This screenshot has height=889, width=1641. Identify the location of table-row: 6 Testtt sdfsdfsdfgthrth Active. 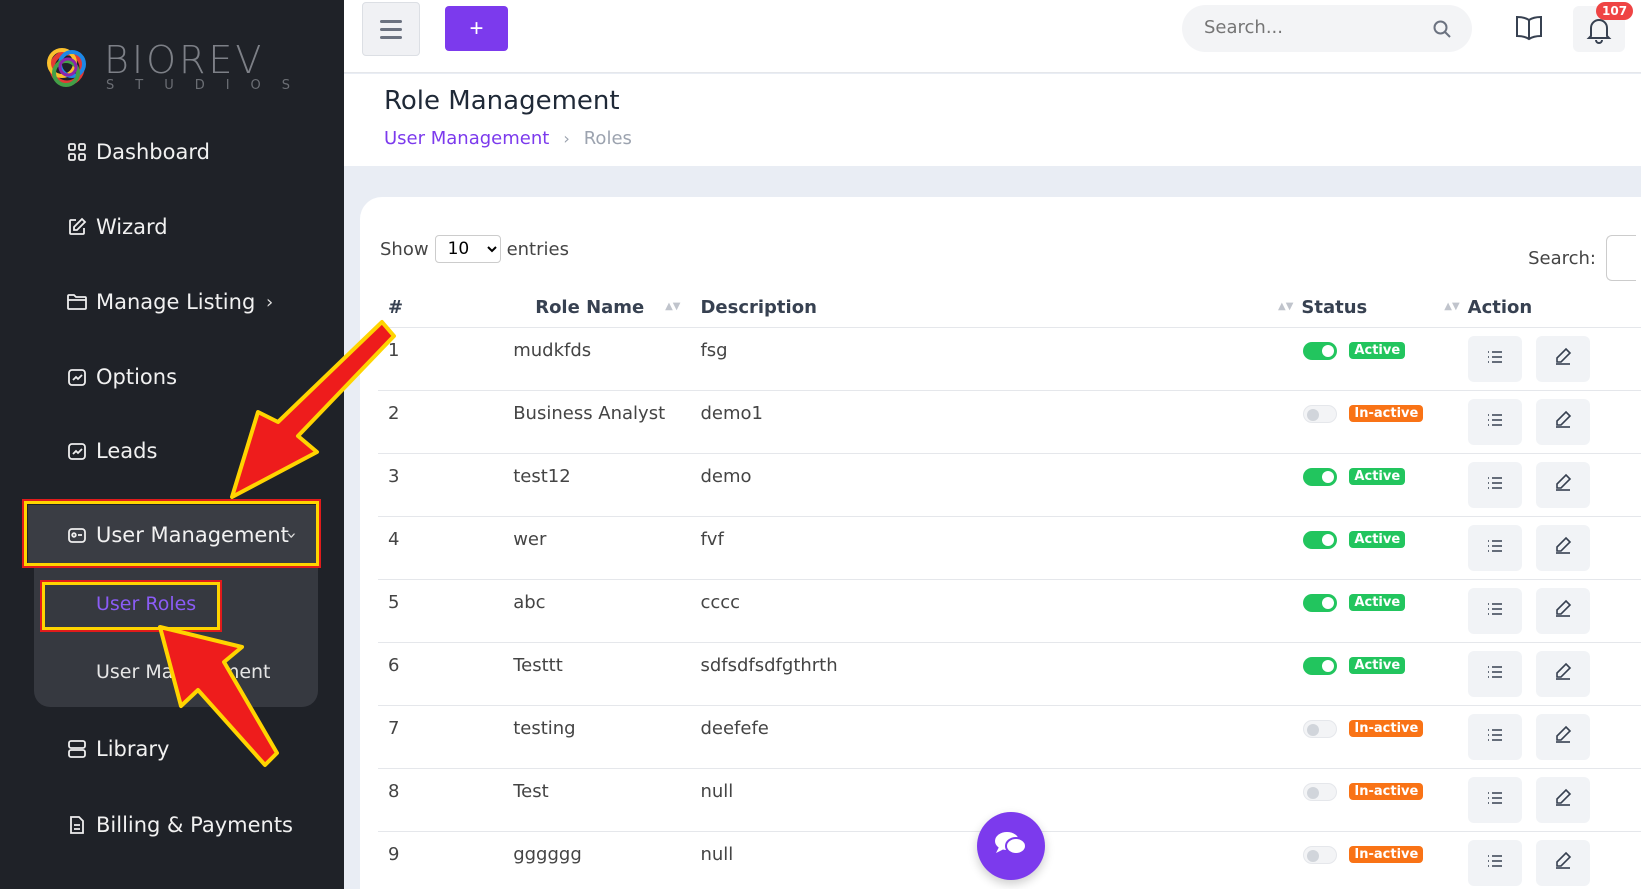
(1009, 674).